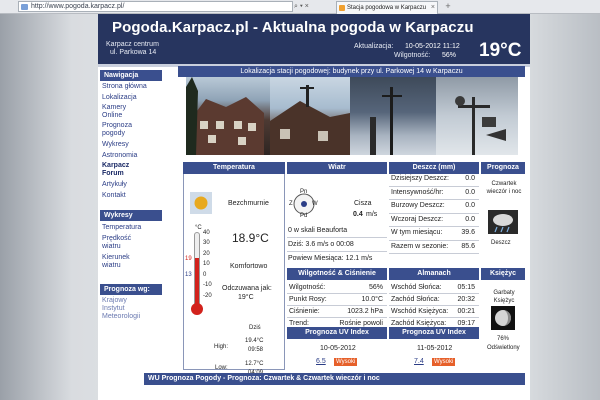 Image resolution: width=600 pixels, height=400 pixels. Describe the element at coordinates (503, 339) in the screenshot. I see `moon-percent: 76%` at that location.